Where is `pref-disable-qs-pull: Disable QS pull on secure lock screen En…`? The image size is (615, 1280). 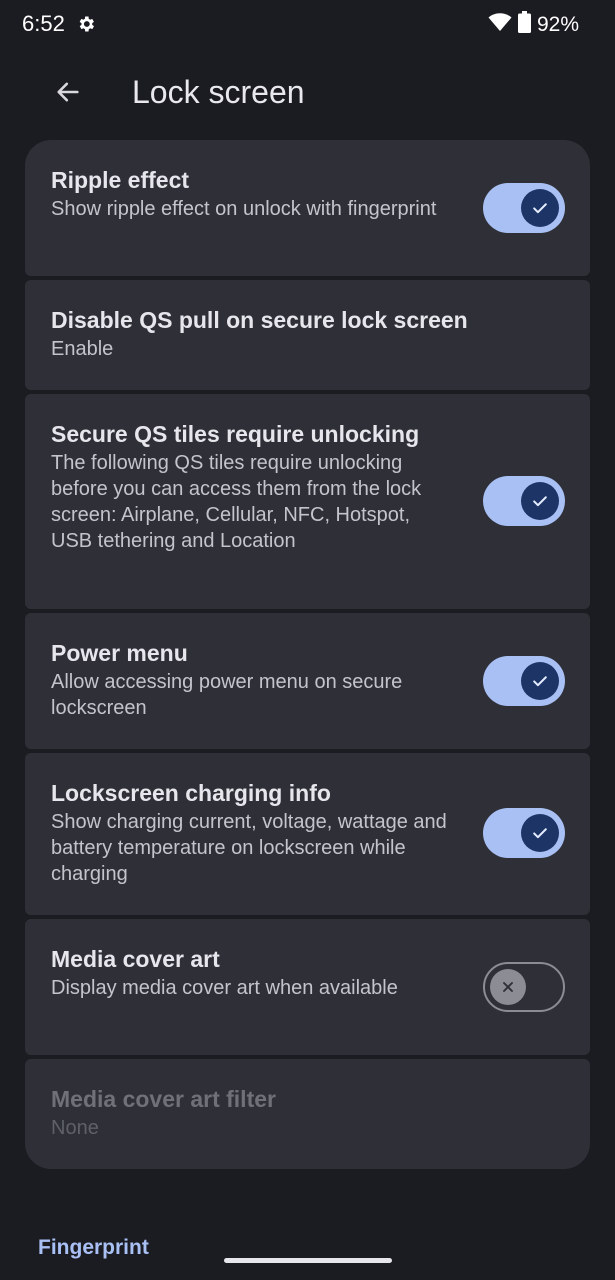 pref-disable-qs-pull: Disable QS pull on secure lock screen En… is located at coordinates (307, 335).